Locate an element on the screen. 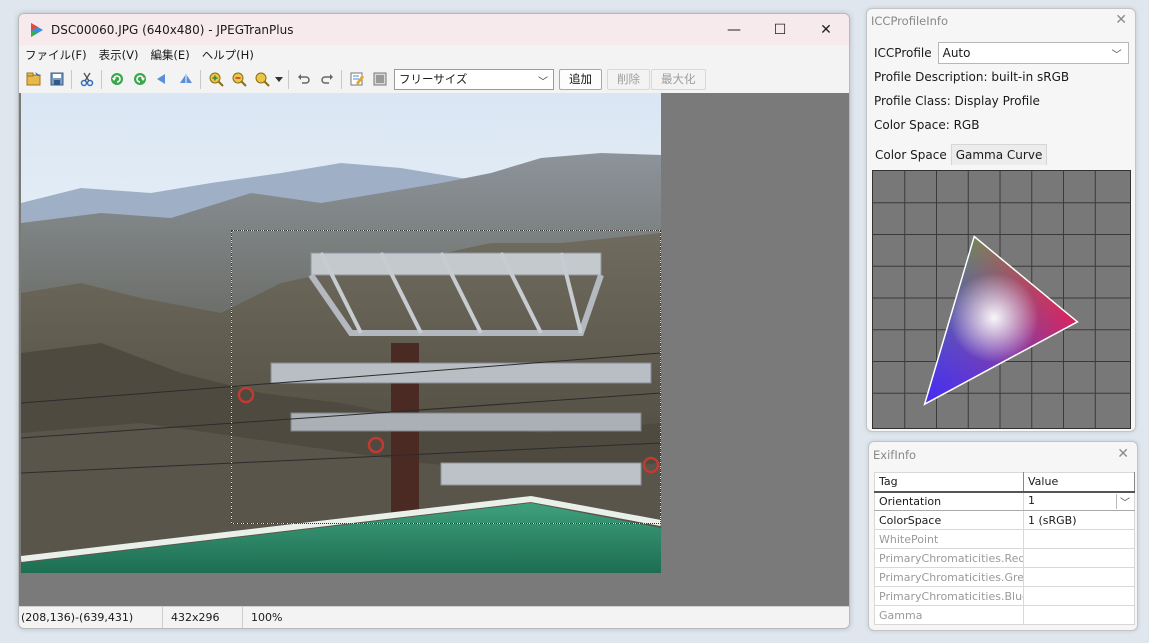  menu-view: 表示(V) is located at coordinates (119, 55).